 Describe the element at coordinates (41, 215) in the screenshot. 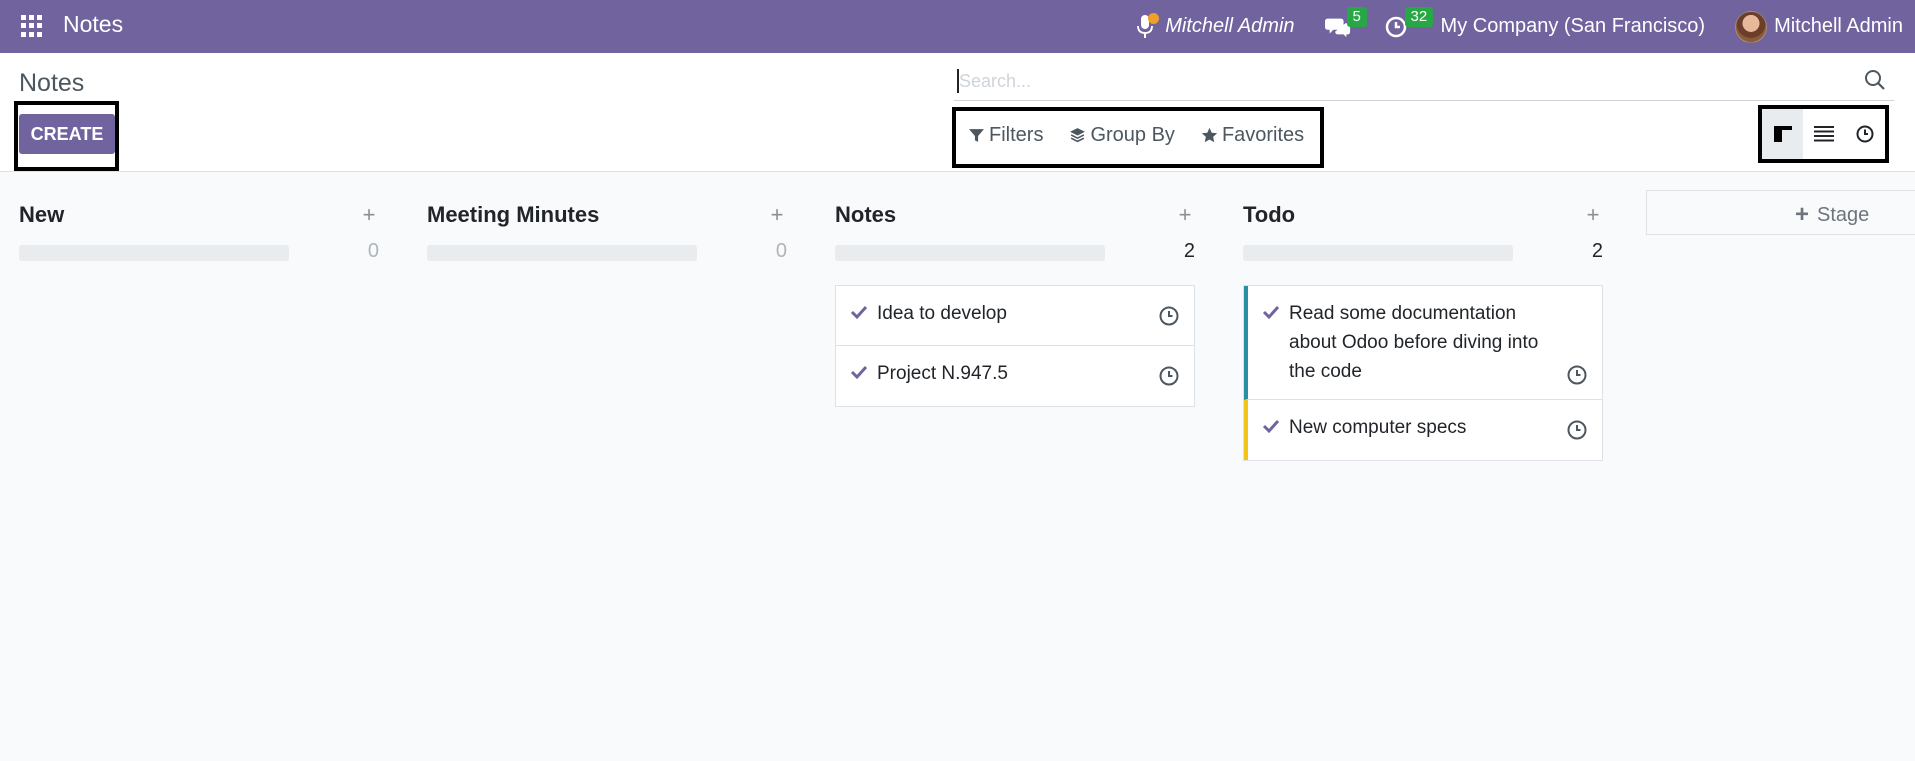

I see `column-title: New` at that location.